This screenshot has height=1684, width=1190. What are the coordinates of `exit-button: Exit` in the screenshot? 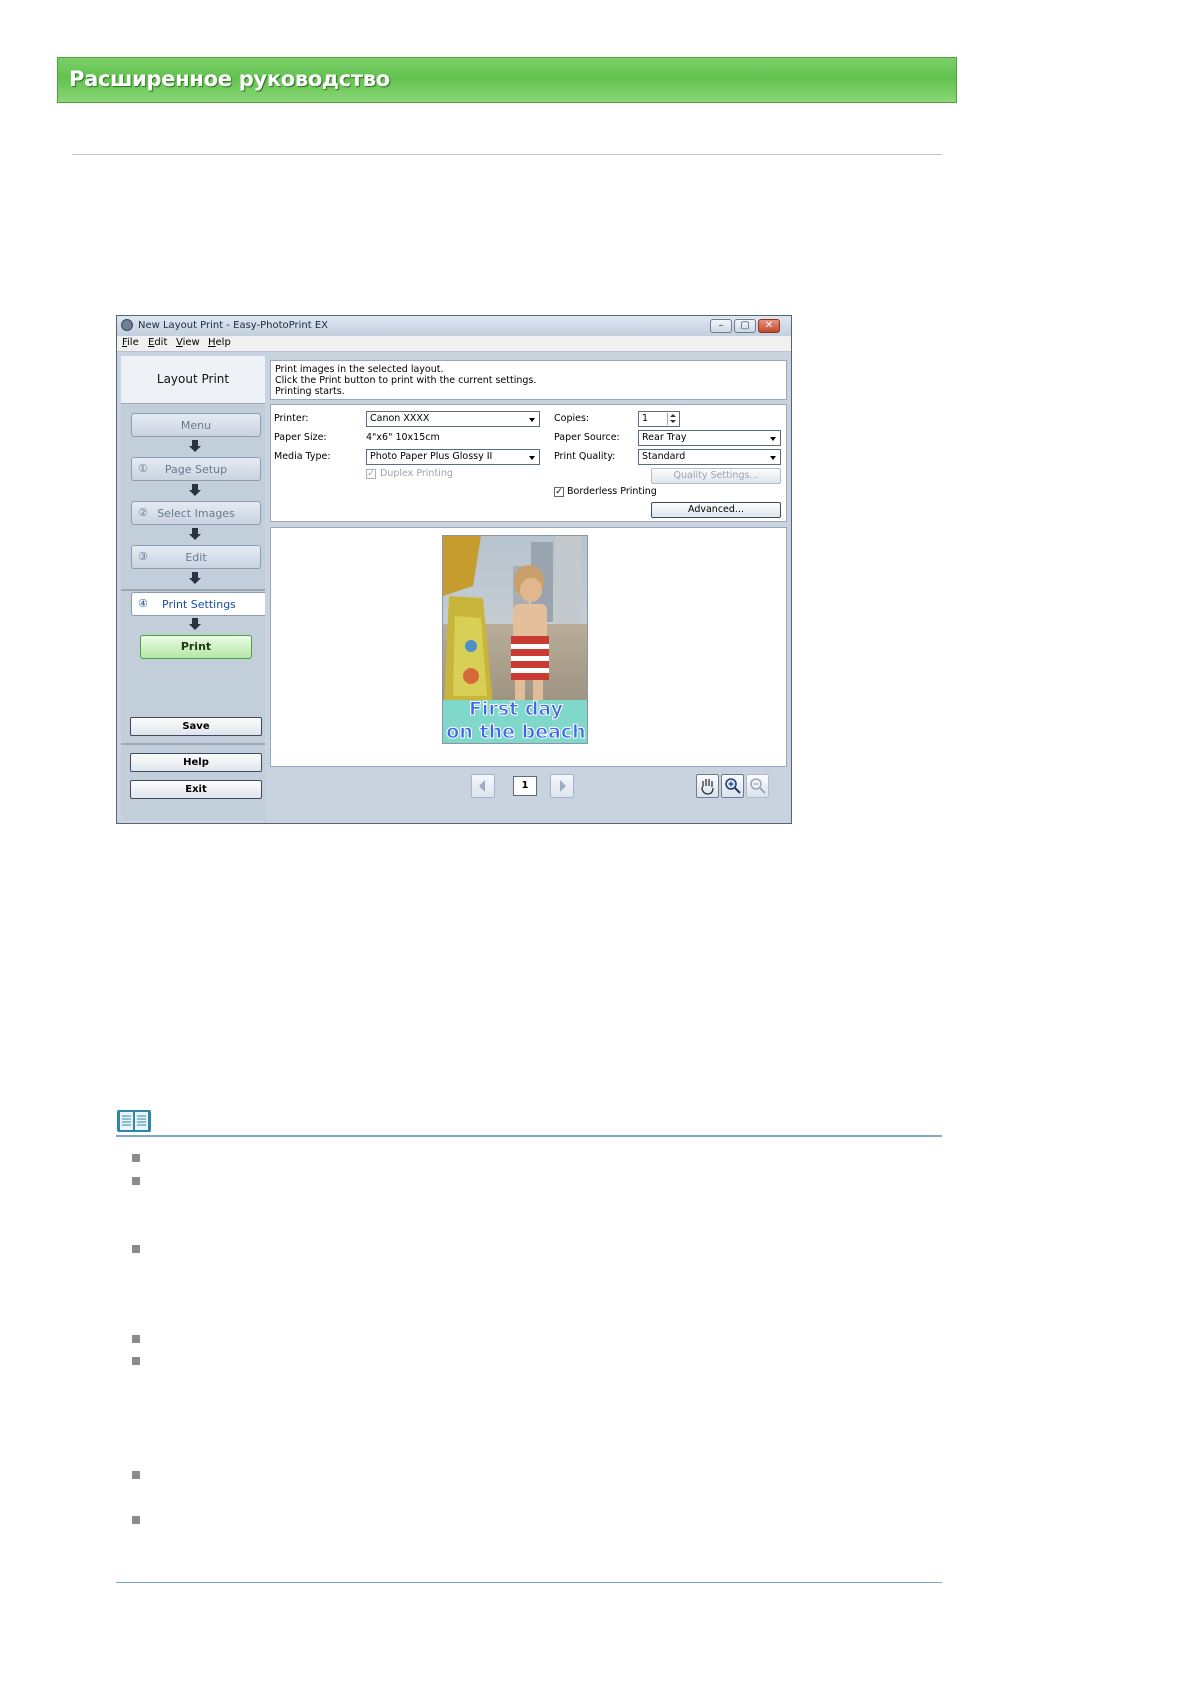 It's located at (196, 789).